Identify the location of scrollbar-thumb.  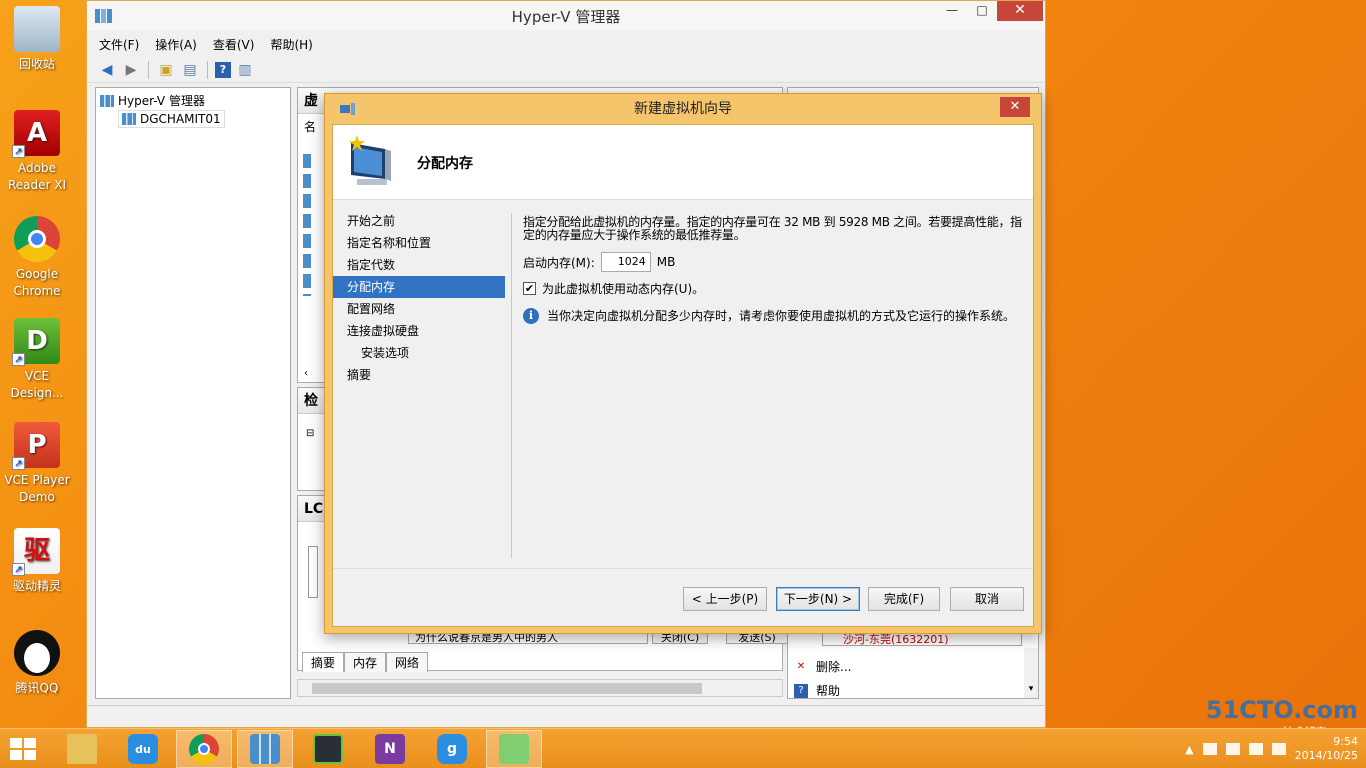
(507, 688).